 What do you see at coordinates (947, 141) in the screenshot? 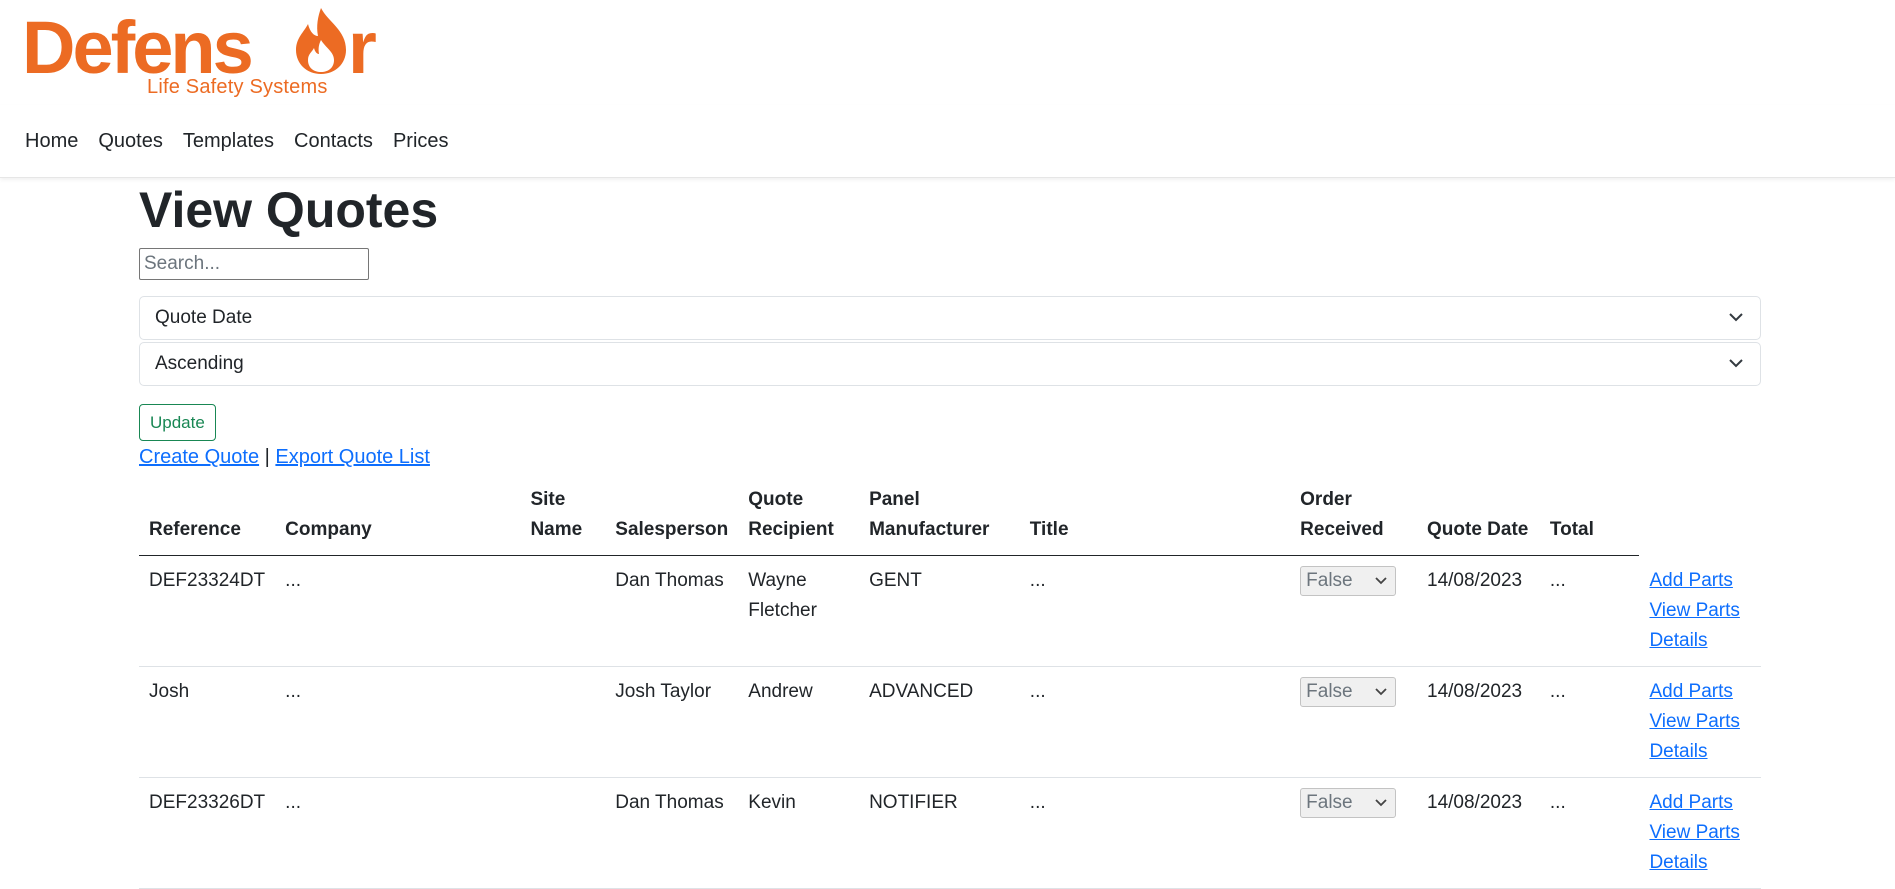
I see `main-navbar: Home Quotes Templates Contacts Prices` at bounding box center [947, 141].